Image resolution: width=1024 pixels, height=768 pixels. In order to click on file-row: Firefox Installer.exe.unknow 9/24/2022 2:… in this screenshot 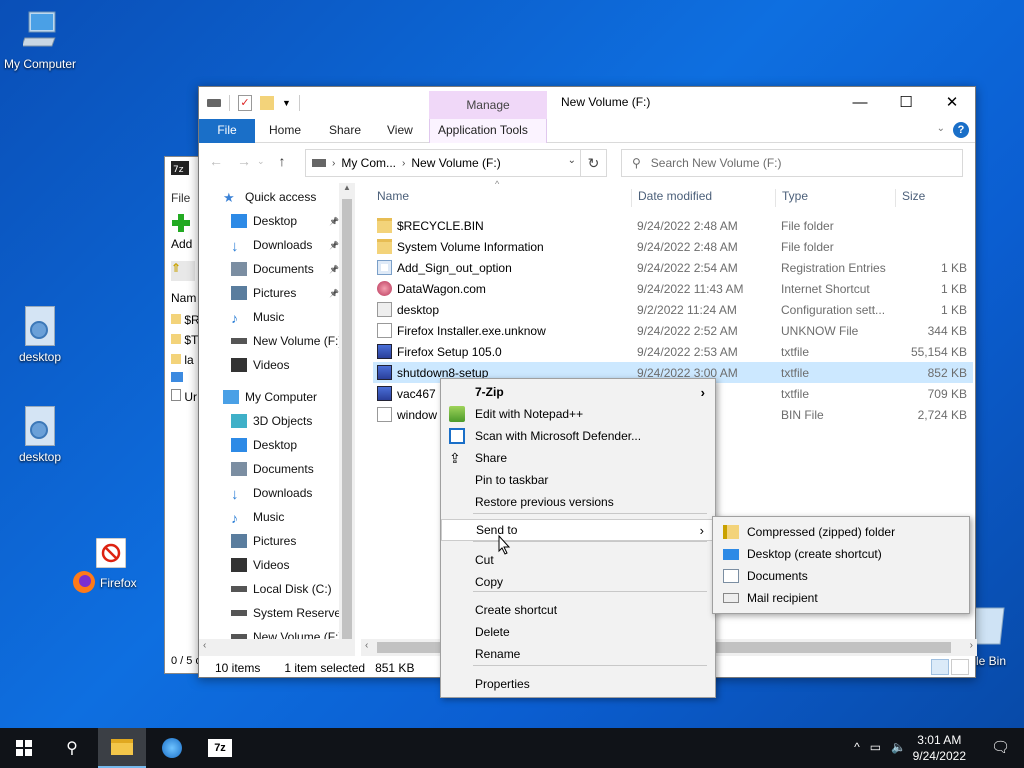, I will do `click(673, 330)`.